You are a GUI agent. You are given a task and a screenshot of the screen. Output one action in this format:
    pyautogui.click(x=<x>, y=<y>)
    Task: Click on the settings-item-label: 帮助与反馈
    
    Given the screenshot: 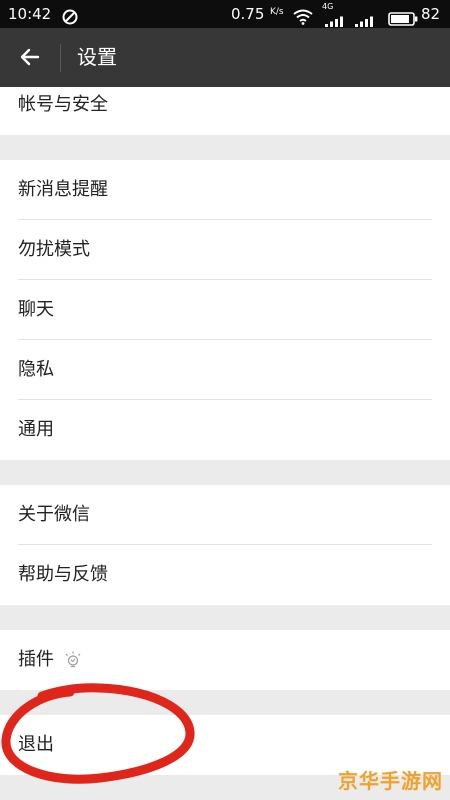 What is the action you would take?
    pyautogui.click(x=63, y=574)
    